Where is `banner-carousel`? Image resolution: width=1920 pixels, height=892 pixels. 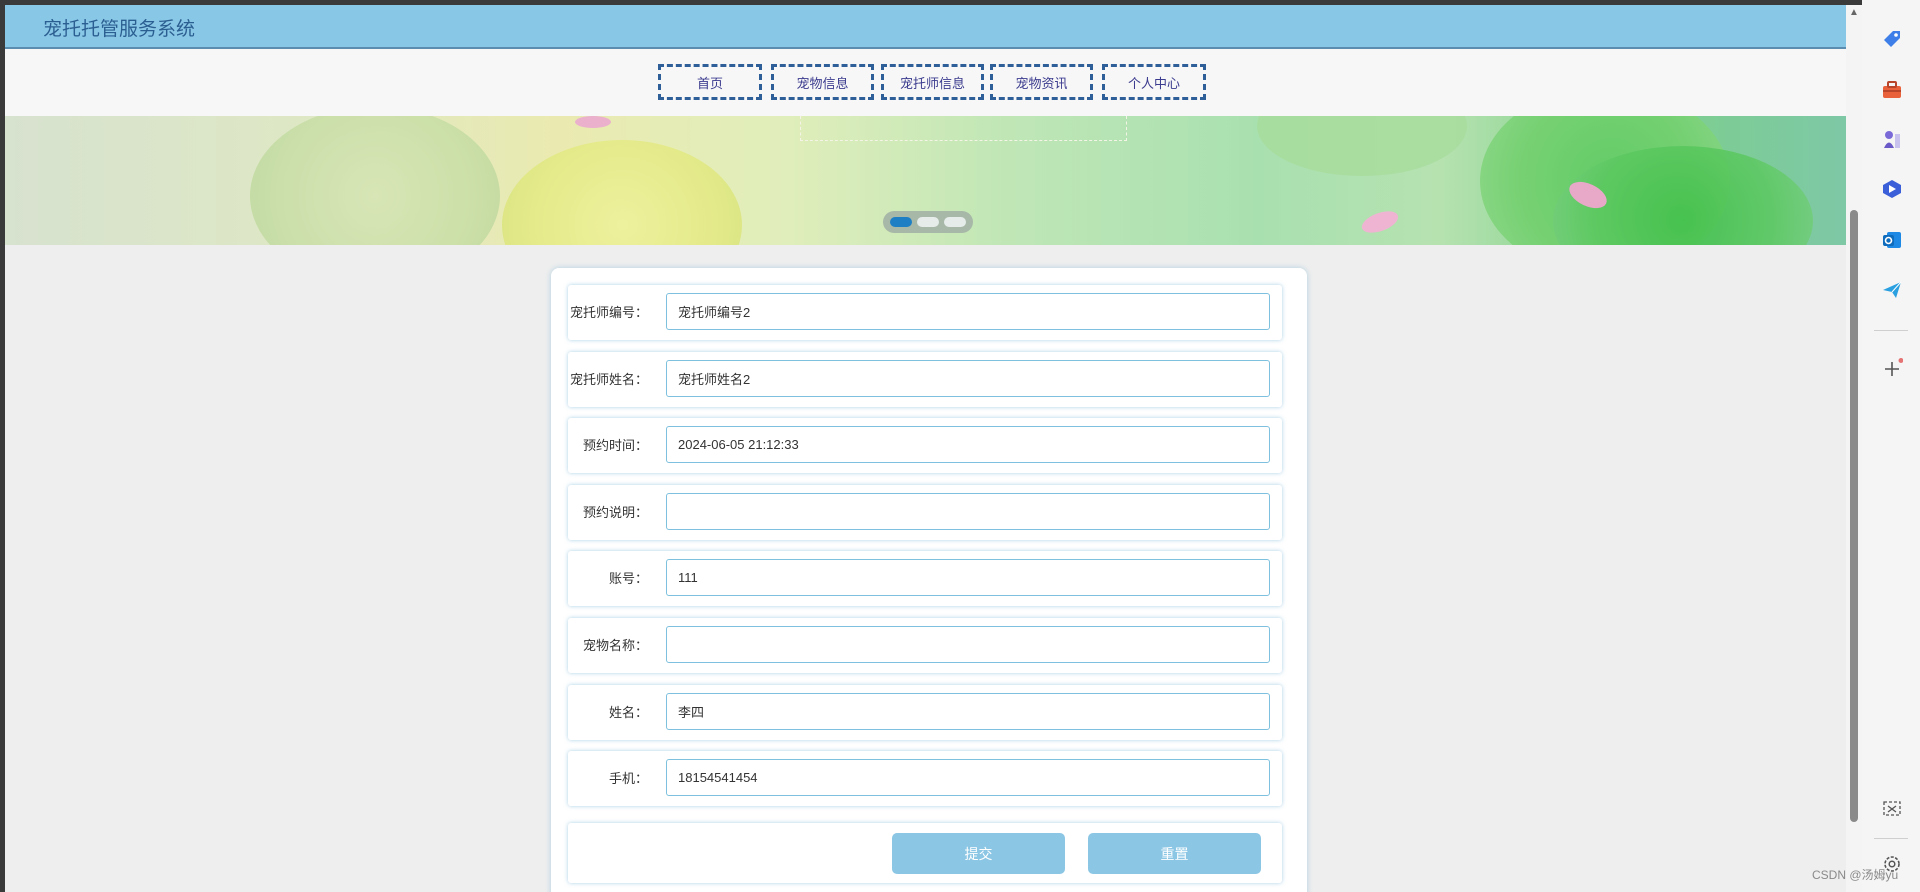
banner-carousel is located at coordinates (925, 180).